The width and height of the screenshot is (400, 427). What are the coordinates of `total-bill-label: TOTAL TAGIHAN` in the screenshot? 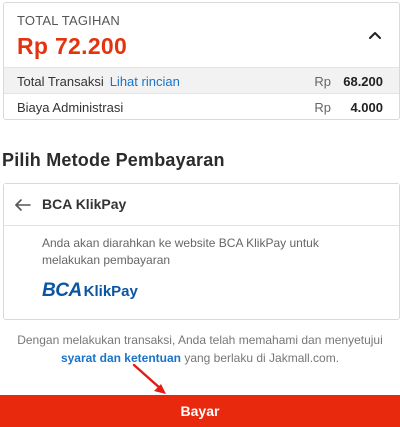 It's located at (69, 20).